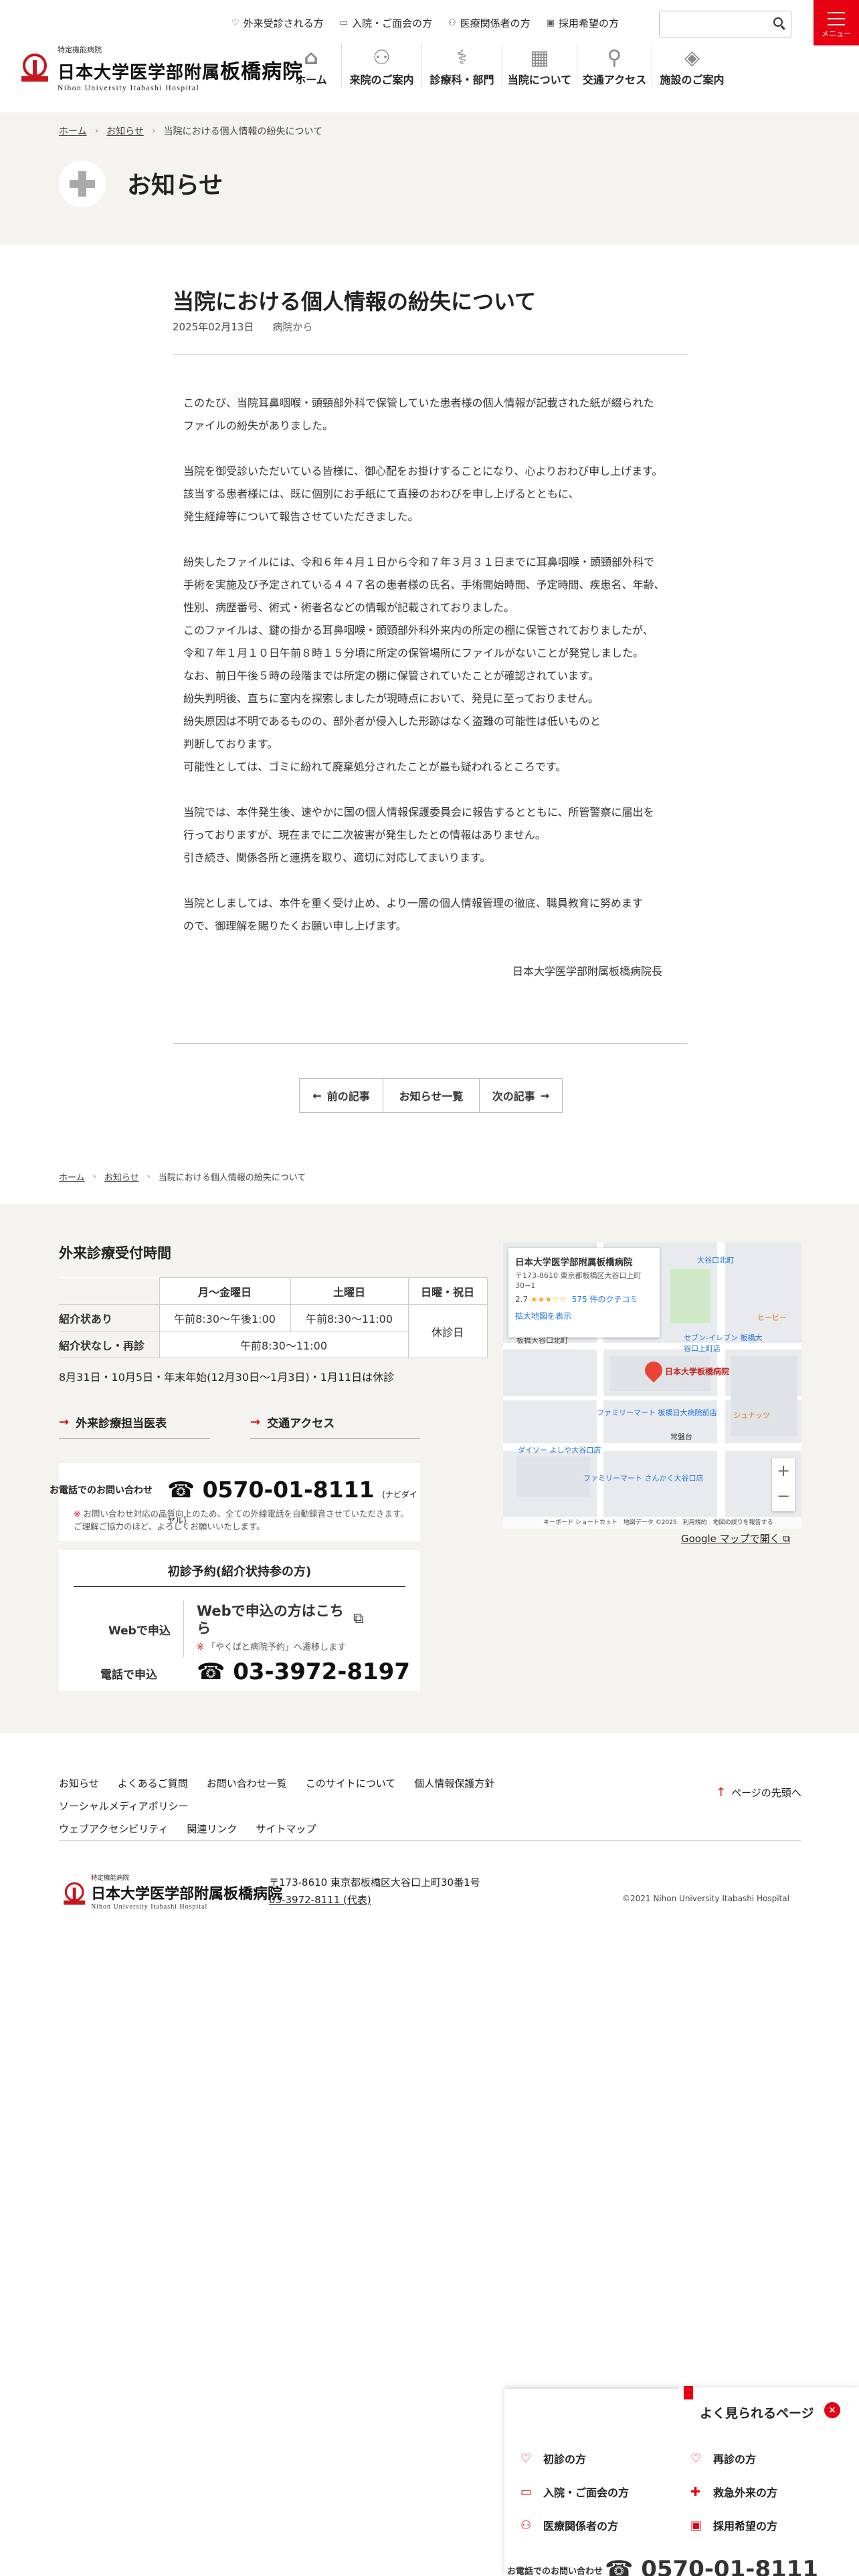 The width and height of the screenshot is (859, 2576). Describe the element at coordinates (520, 1095) in the screenshot. I see `next-article-button: 次の記事 →` at that location.